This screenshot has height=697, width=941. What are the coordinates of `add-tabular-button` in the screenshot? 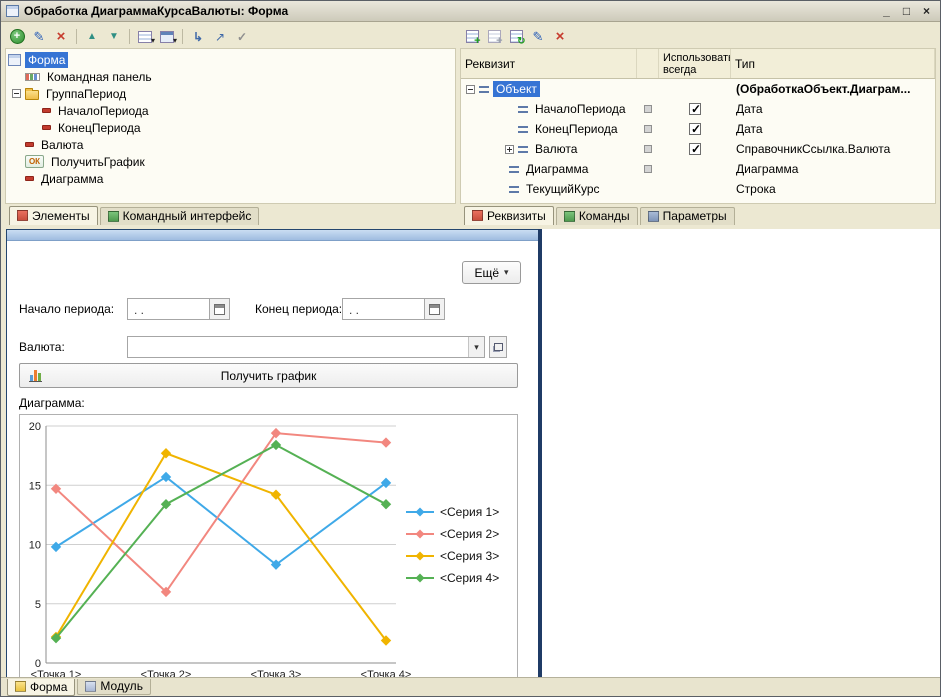 It's located at (494, 36).